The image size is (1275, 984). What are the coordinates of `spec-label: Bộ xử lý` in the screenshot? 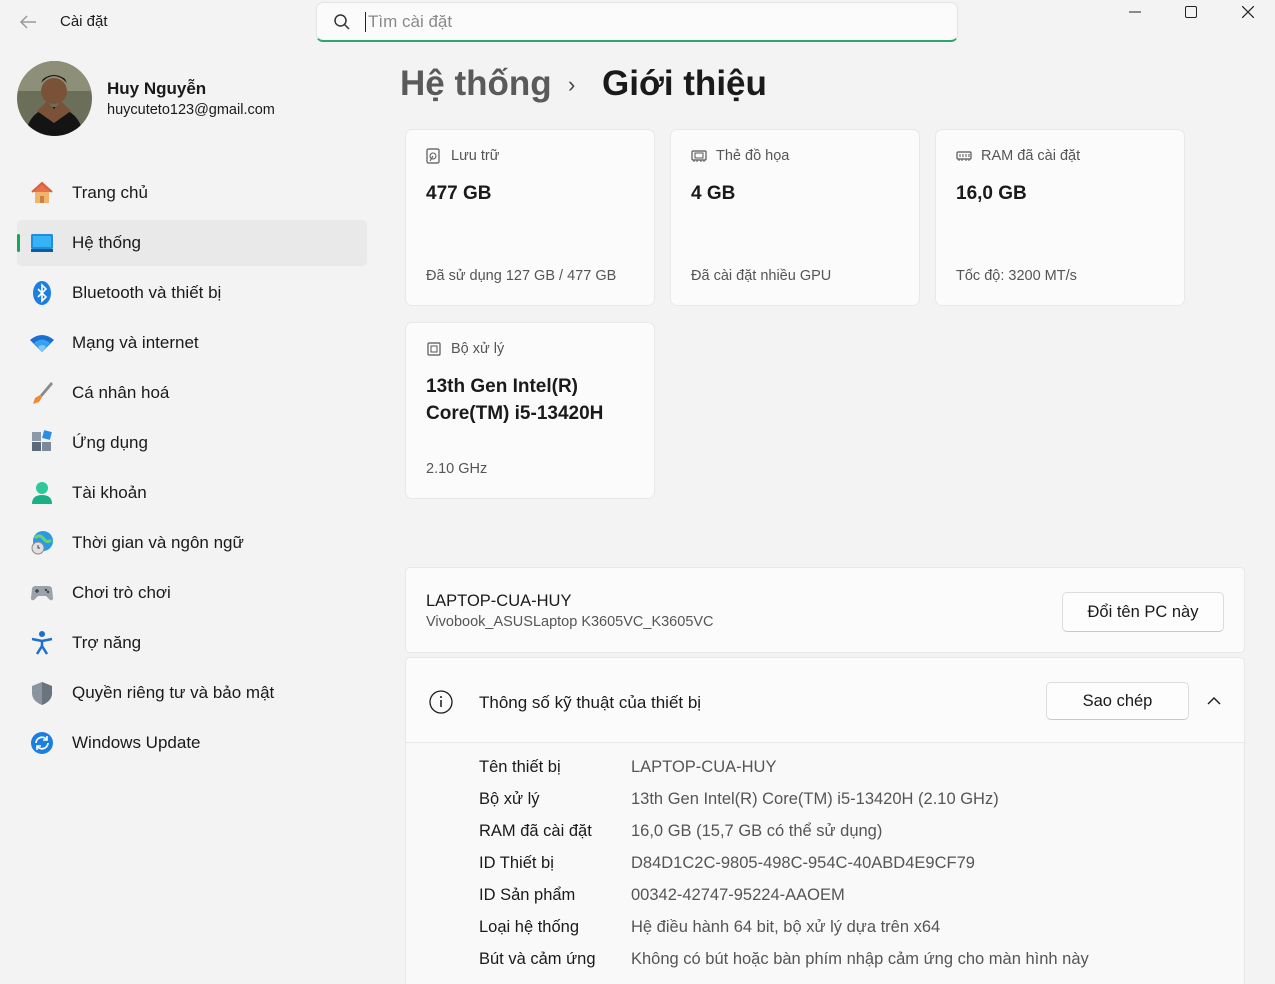 It's located at (509, 798).